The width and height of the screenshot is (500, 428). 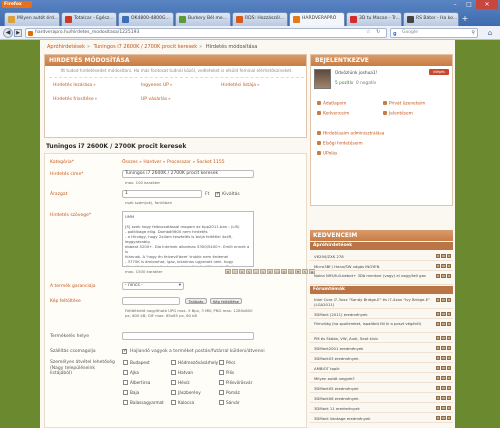 I want to click on format-button: 1, so click(x=263, y=271).